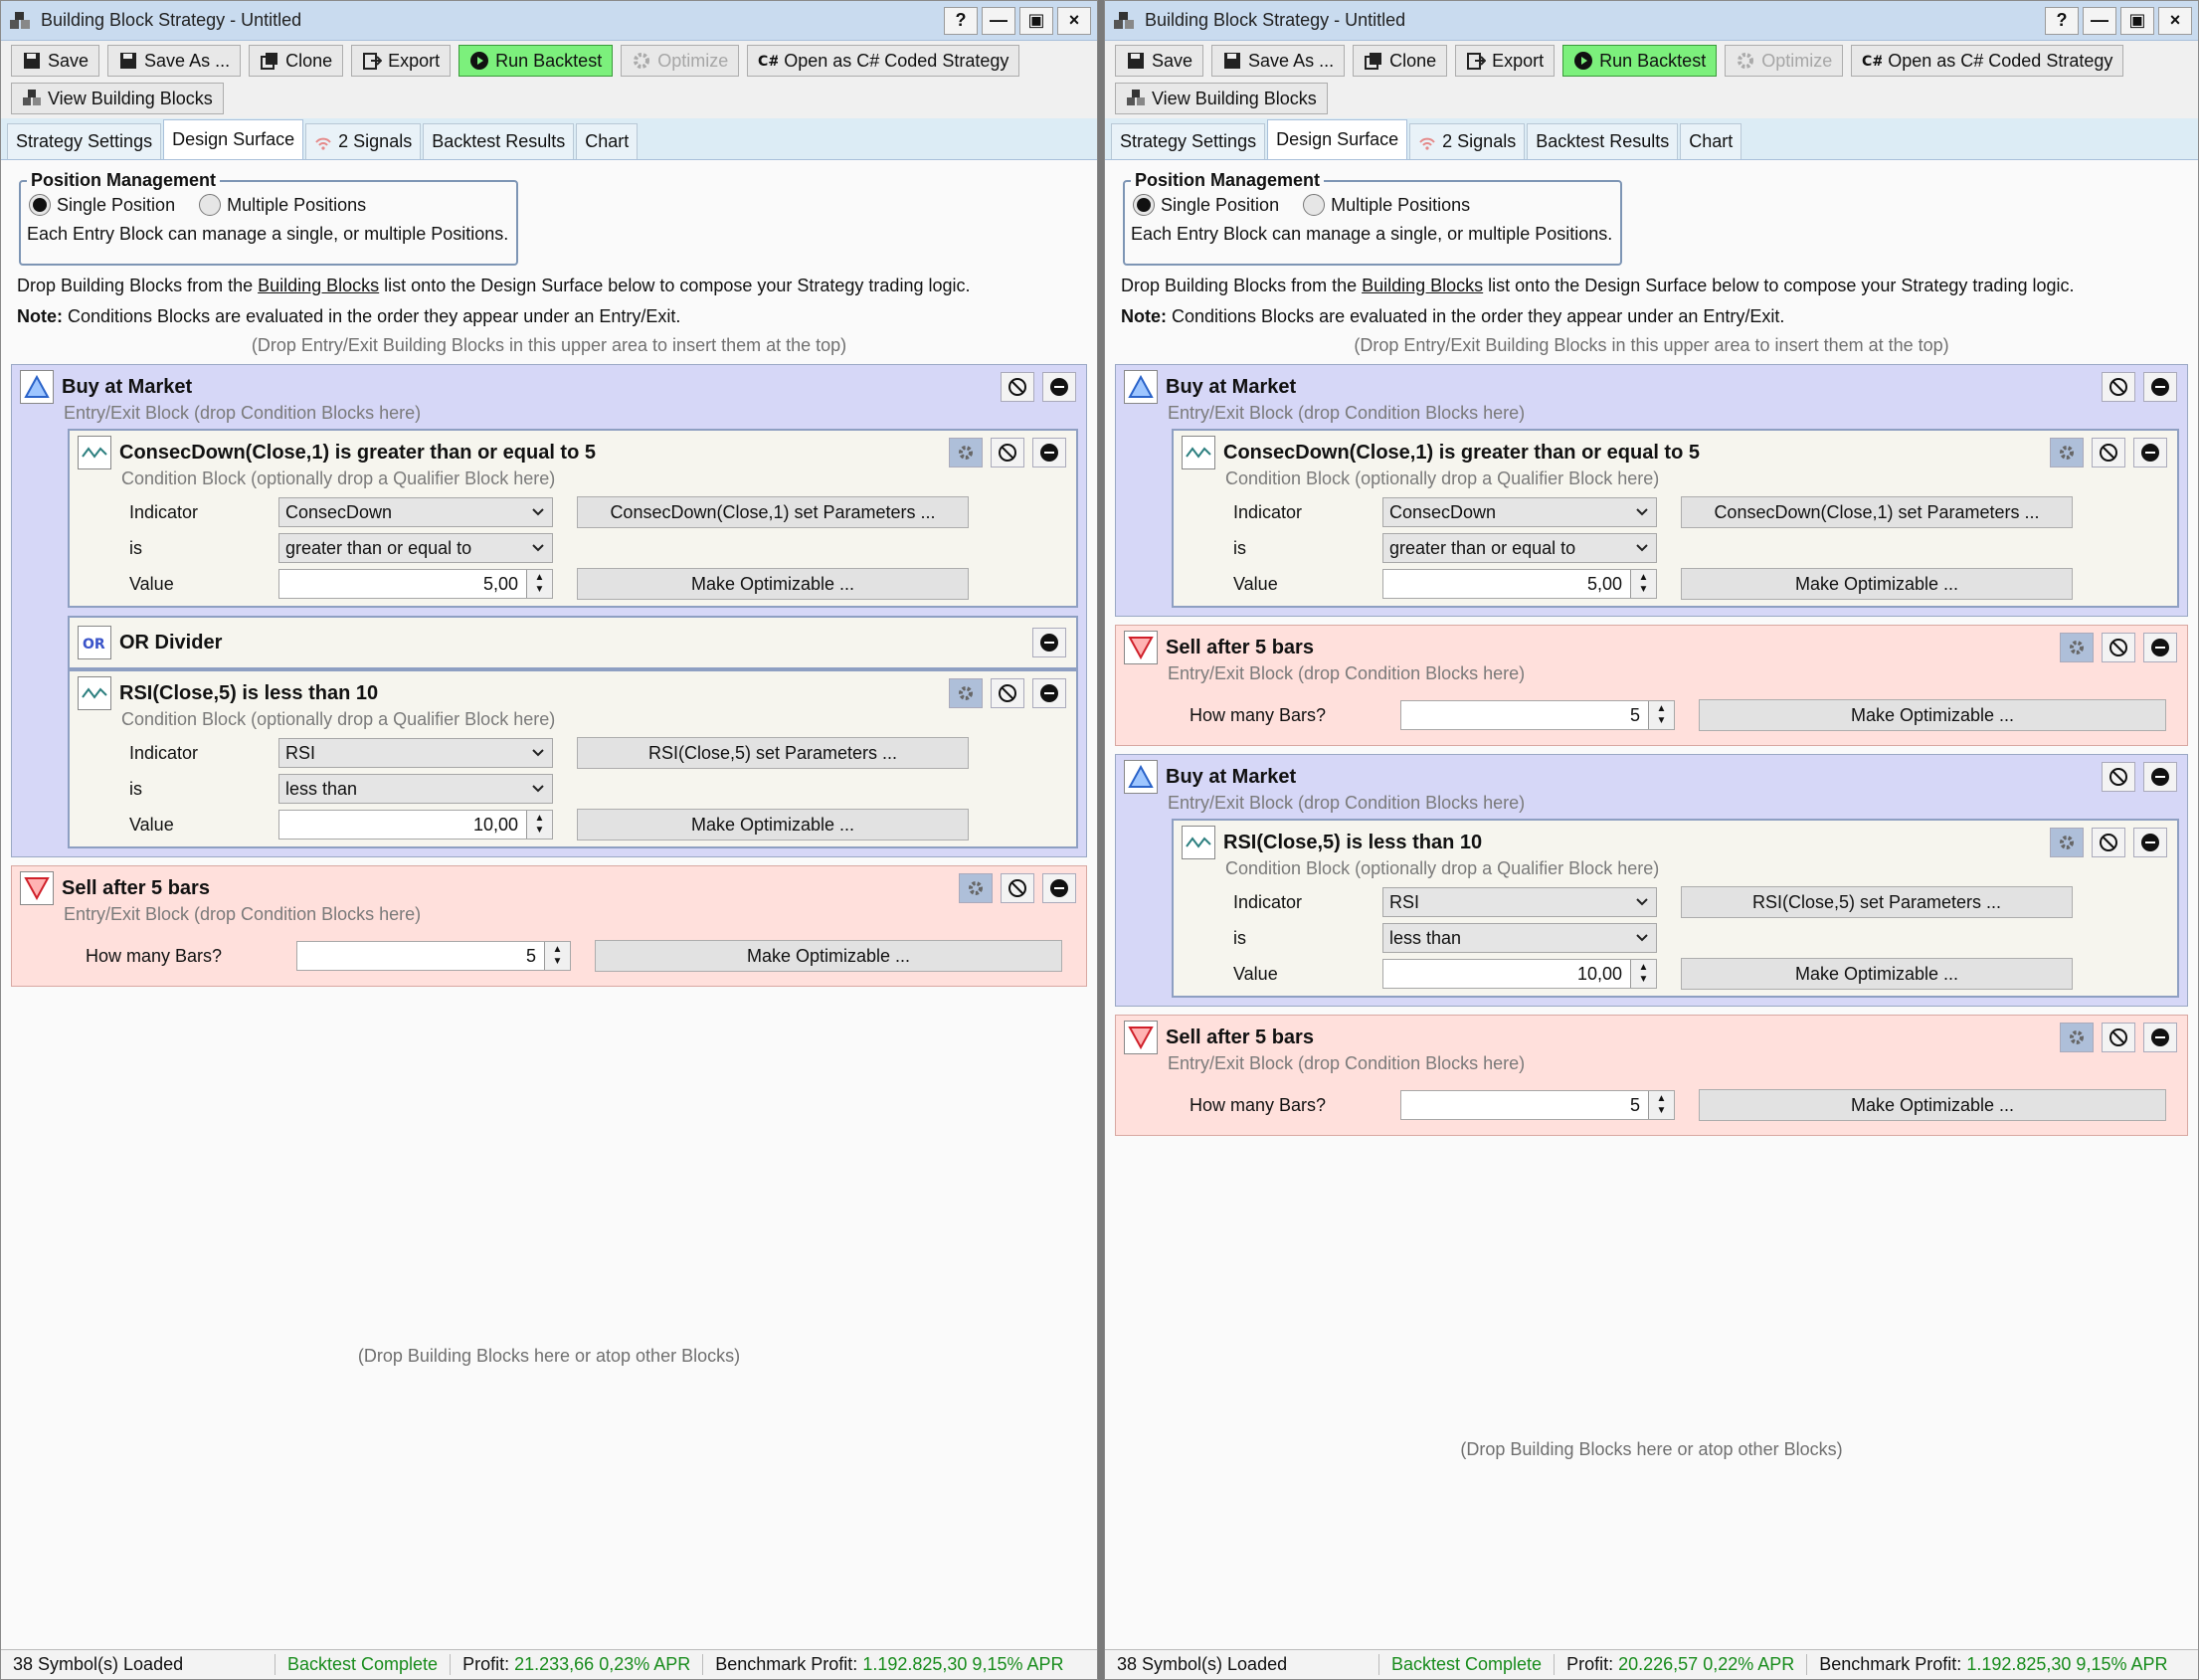 This screenshot has width=2199, height=1680. Describe the element at coordinates (883, 61) in the screenshot. I see `open-csharp-button: C# Open as C# Coded Strategy` at that location.